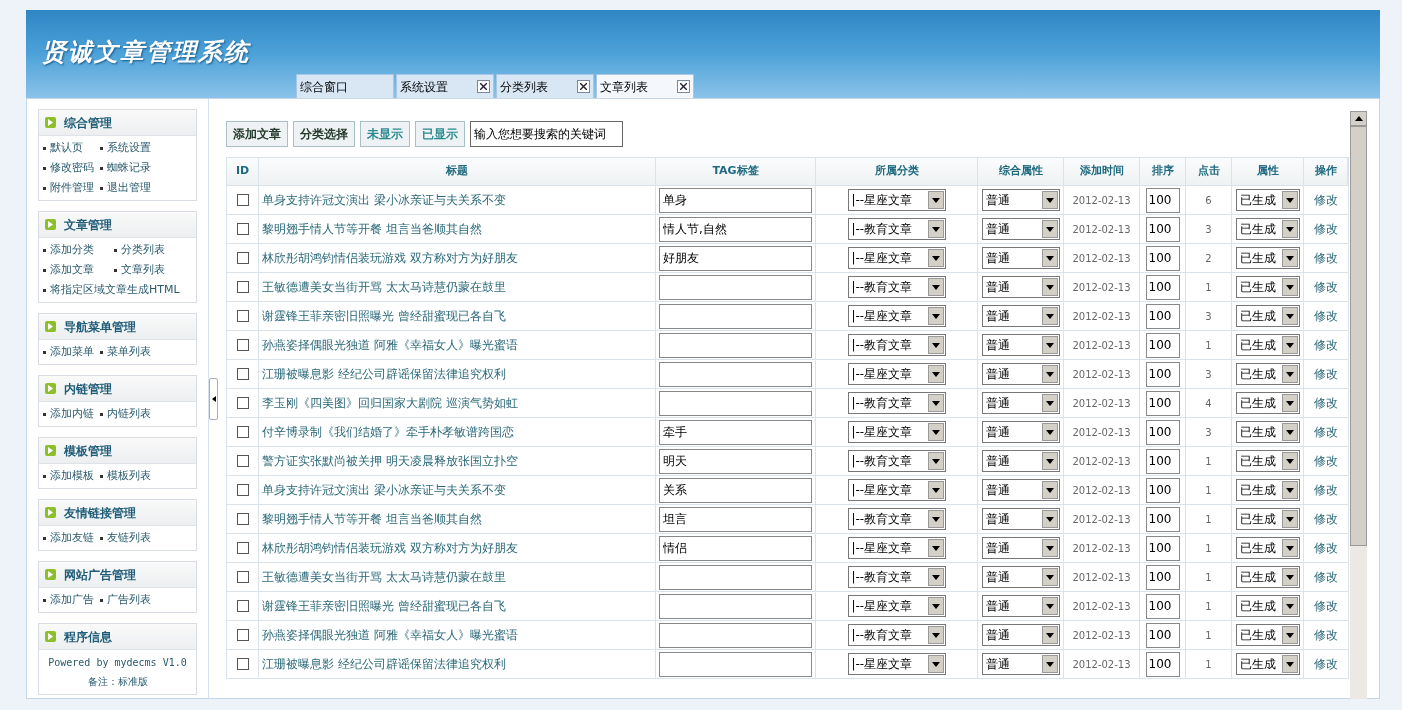 Image resolution: width=1402 pixels, height=710 pixels. Describe the element at coordinates (735, 258) in the screenshot. I see `tag-field: 好朋友` at that location.